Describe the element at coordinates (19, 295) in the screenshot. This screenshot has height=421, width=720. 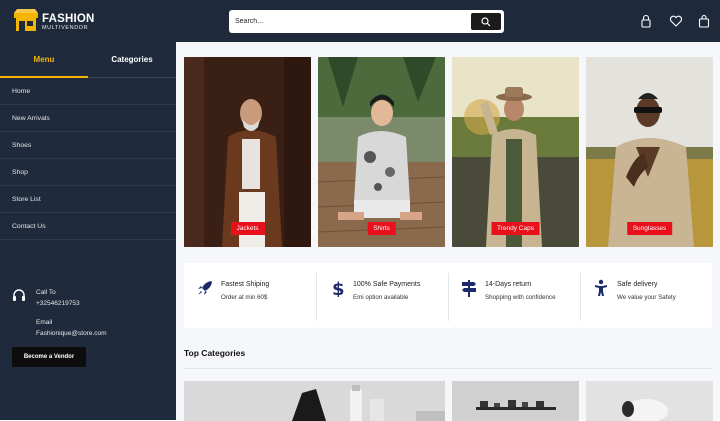
I see `headphones-icon` at that location.